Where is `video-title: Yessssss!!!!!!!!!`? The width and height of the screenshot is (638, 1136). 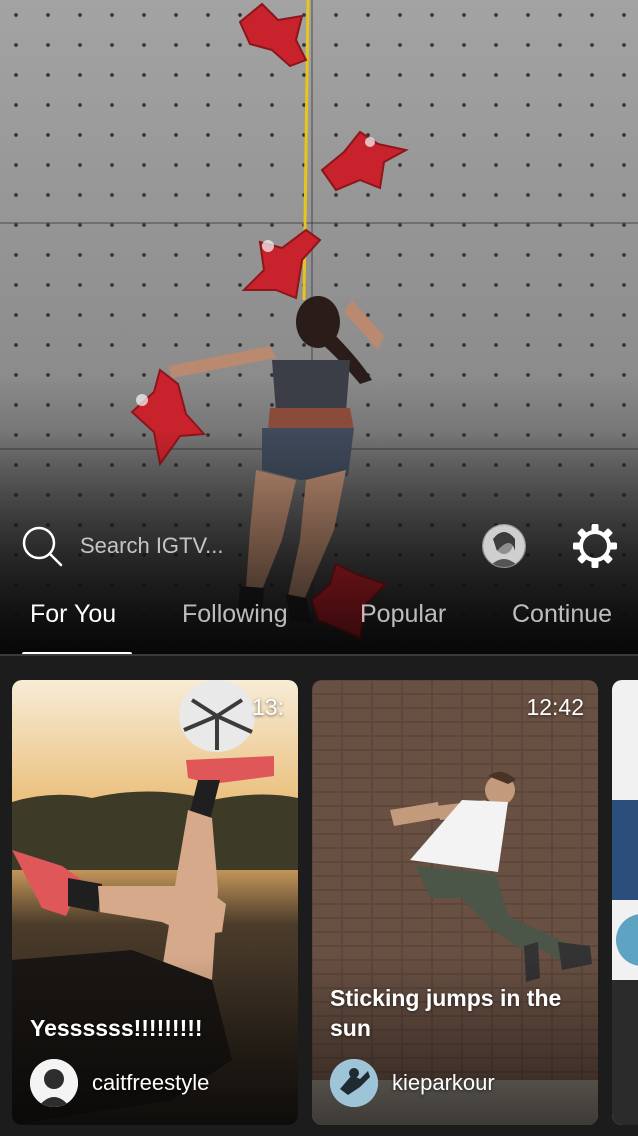 video-title: Yessssss!!!!!!!!! is located at coordinates (116, 1028).